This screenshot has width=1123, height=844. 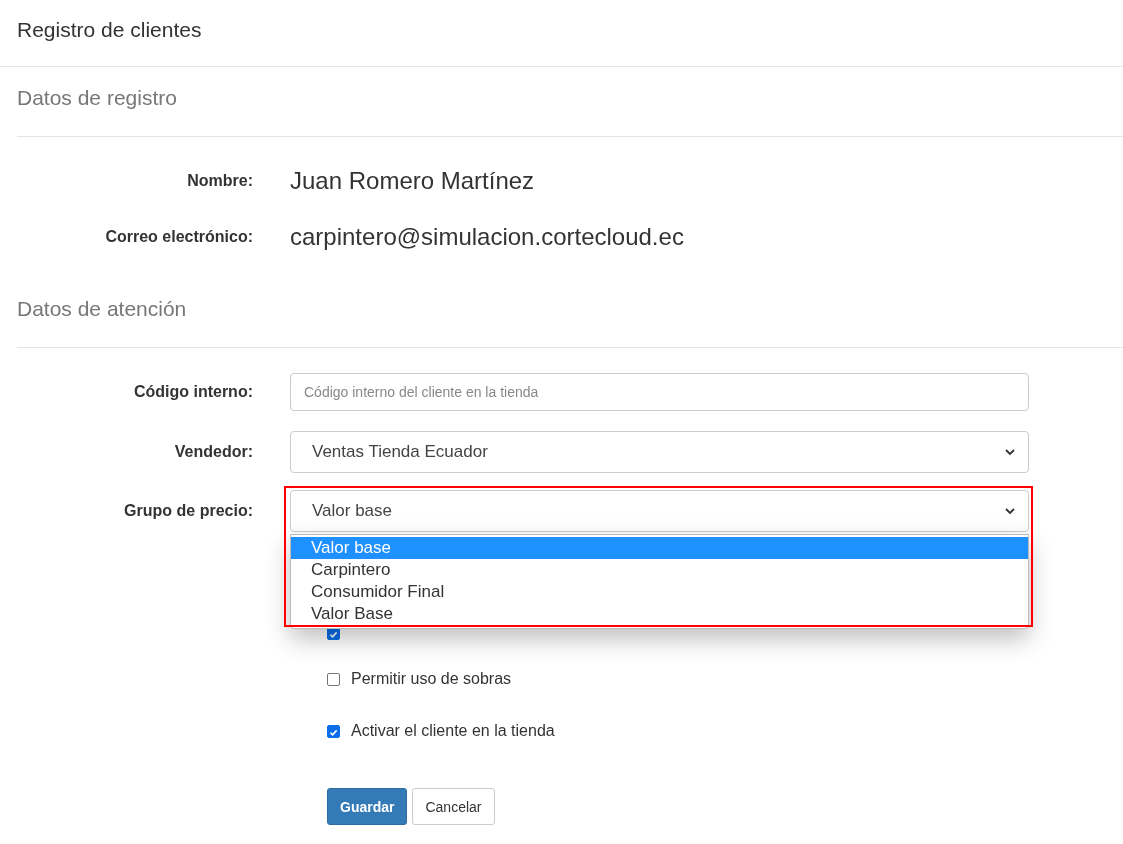 What do you see at coordinates (659, 392) in the screenshot?
I see `input-field: Código interno del cliente en la tienda` at bounding box center [659, 392].